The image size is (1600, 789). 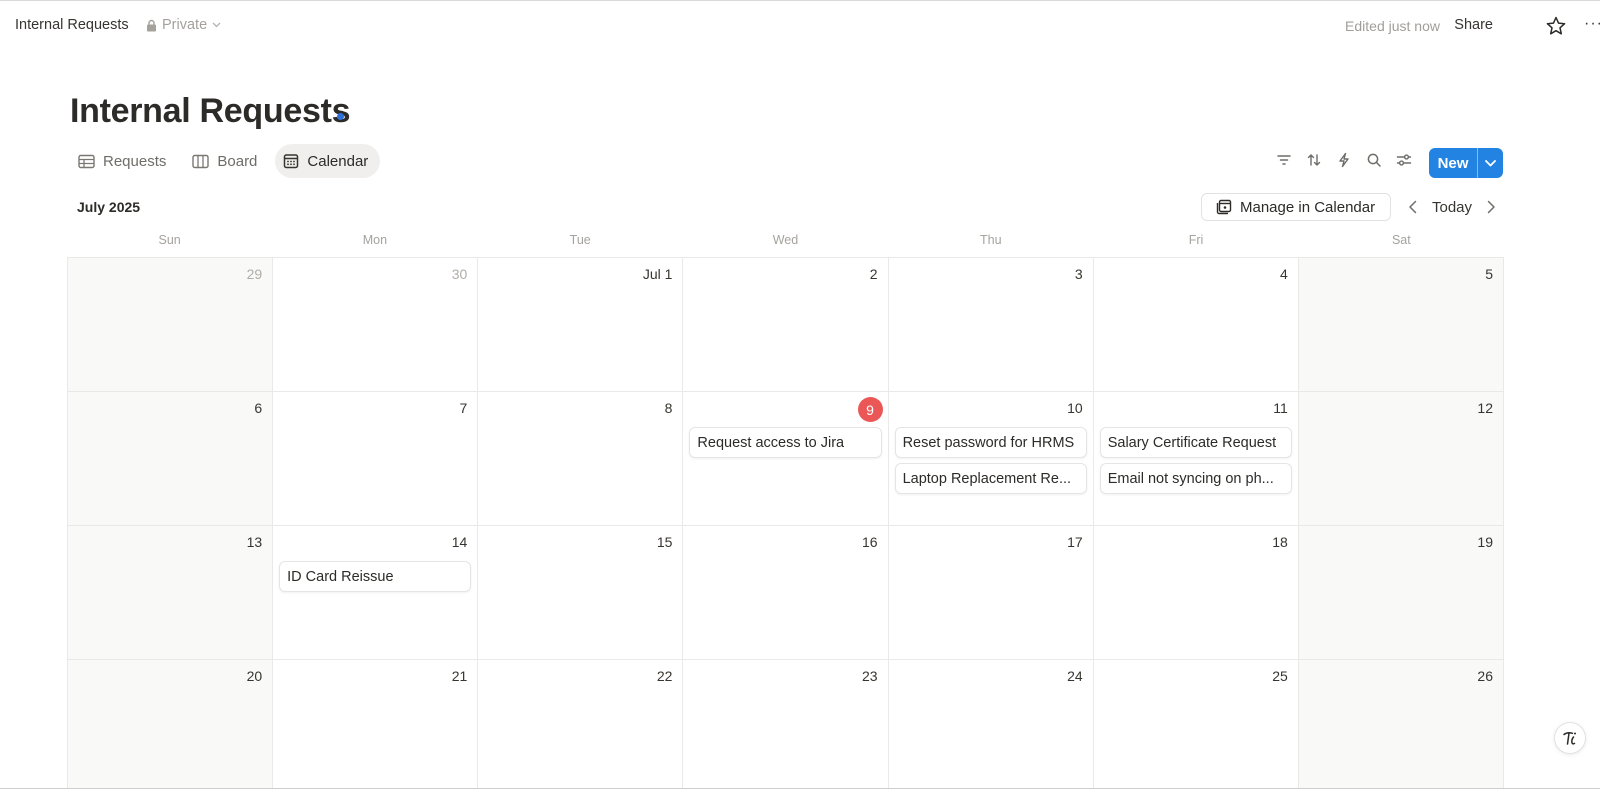 I want to click on day-number: 17, so click(x=1075, y=542).